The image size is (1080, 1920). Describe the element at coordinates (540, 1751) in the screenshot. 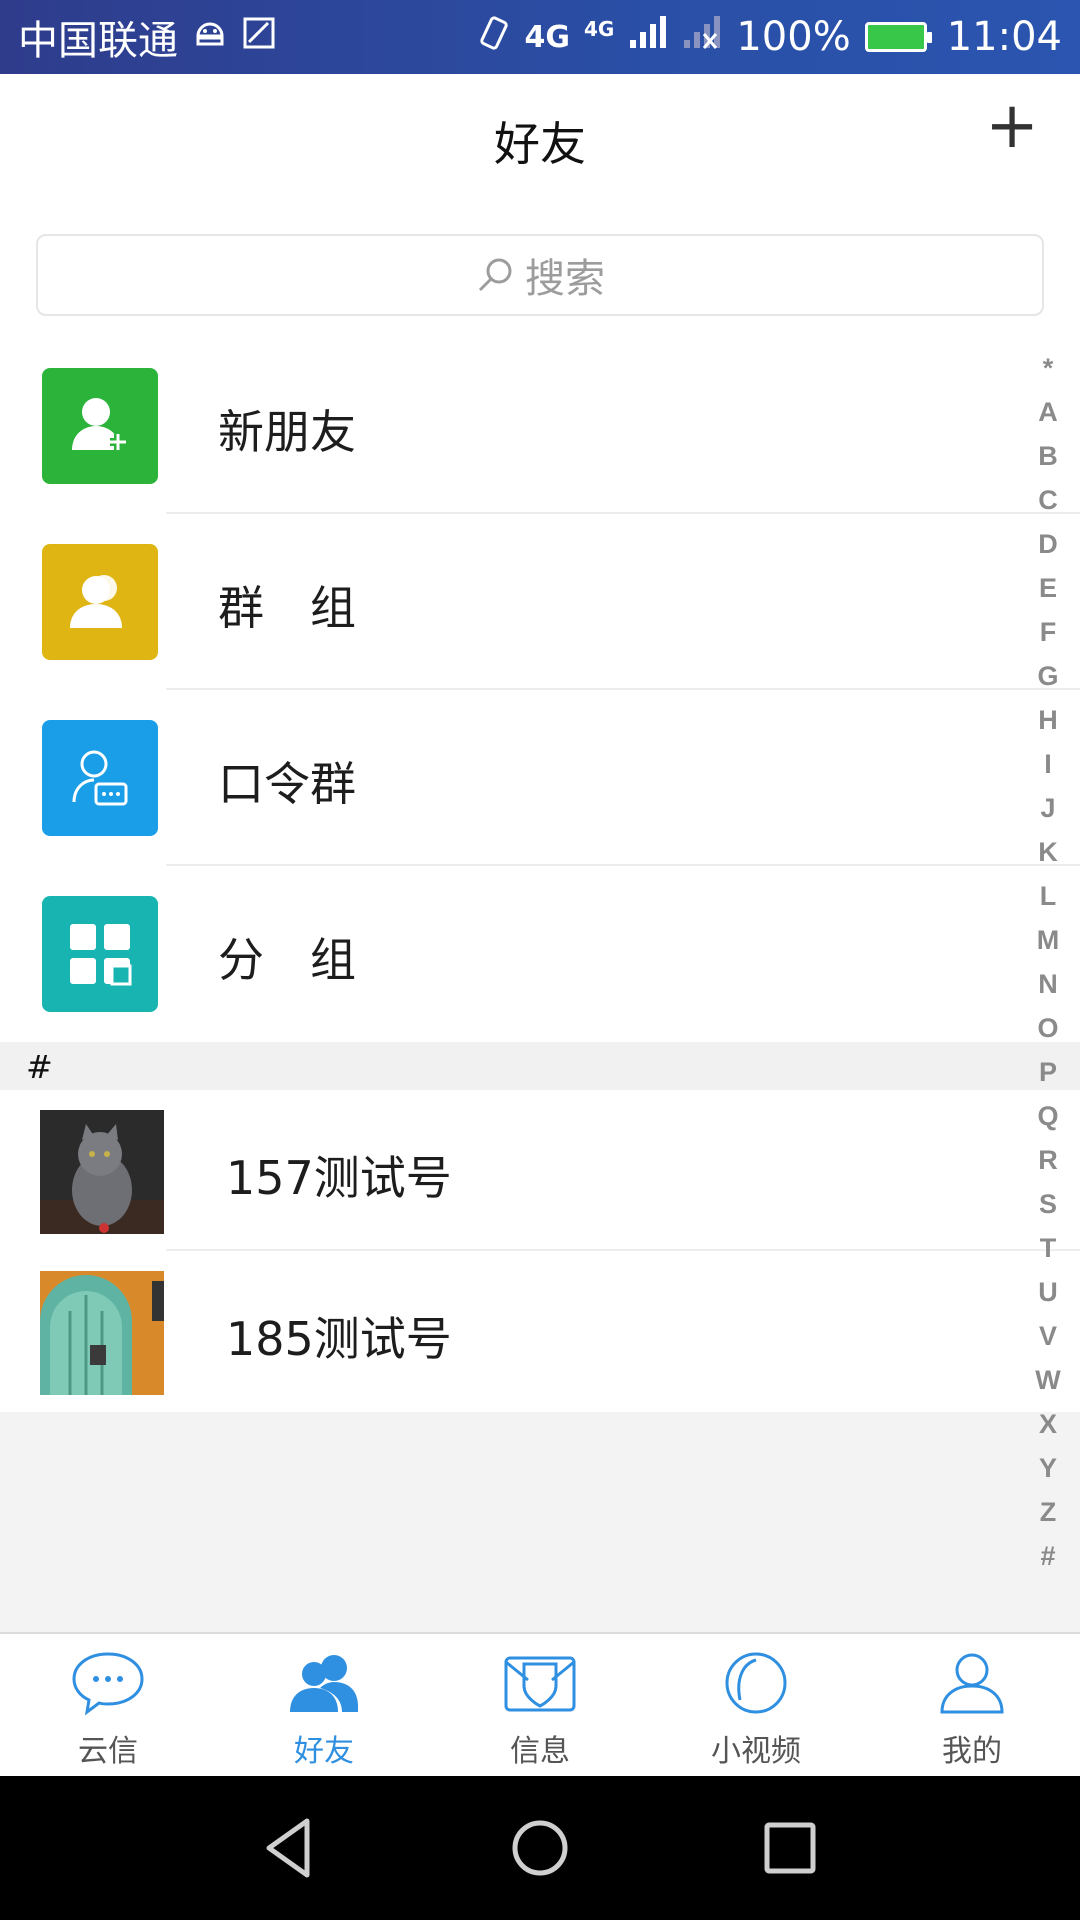

I see `tab-label: 信息` at that location.